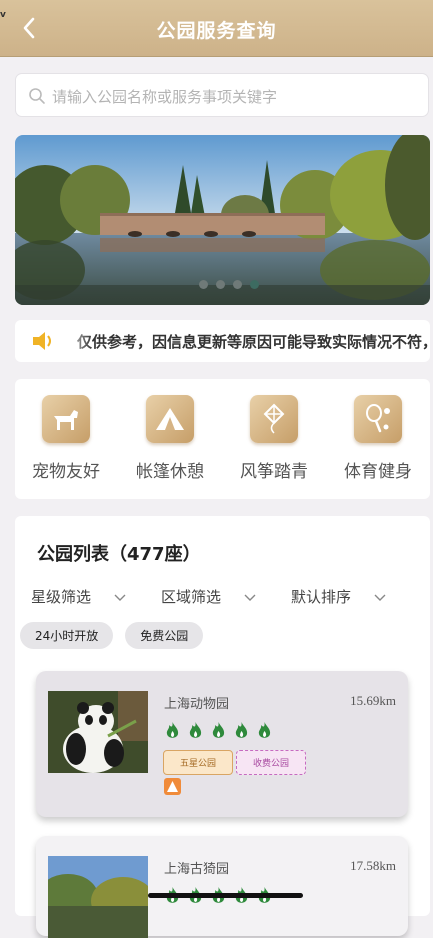 The width and height of the screenshot is (433, 938). I want to click on filter-bar: 星级筛选 区域筛选 默认排序, so click(221, 598).